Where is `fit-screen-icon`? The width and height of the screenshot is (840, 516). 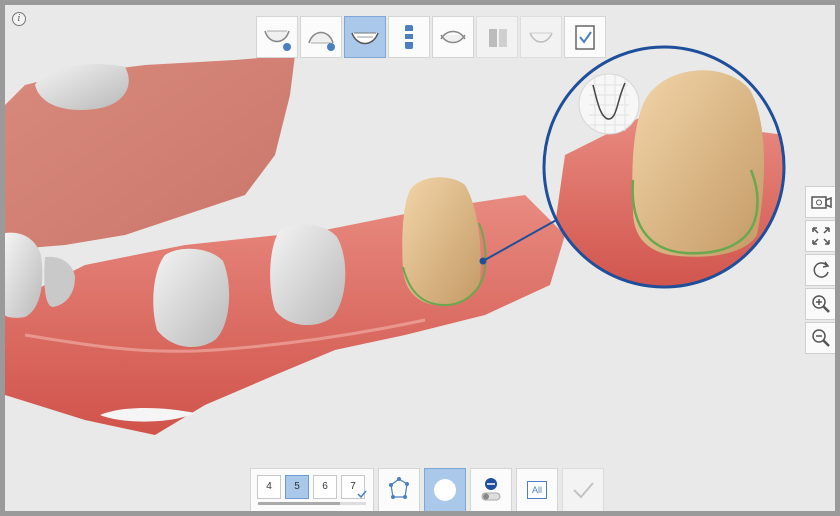 fit-screen-icon is located at coordinates (821, 236).